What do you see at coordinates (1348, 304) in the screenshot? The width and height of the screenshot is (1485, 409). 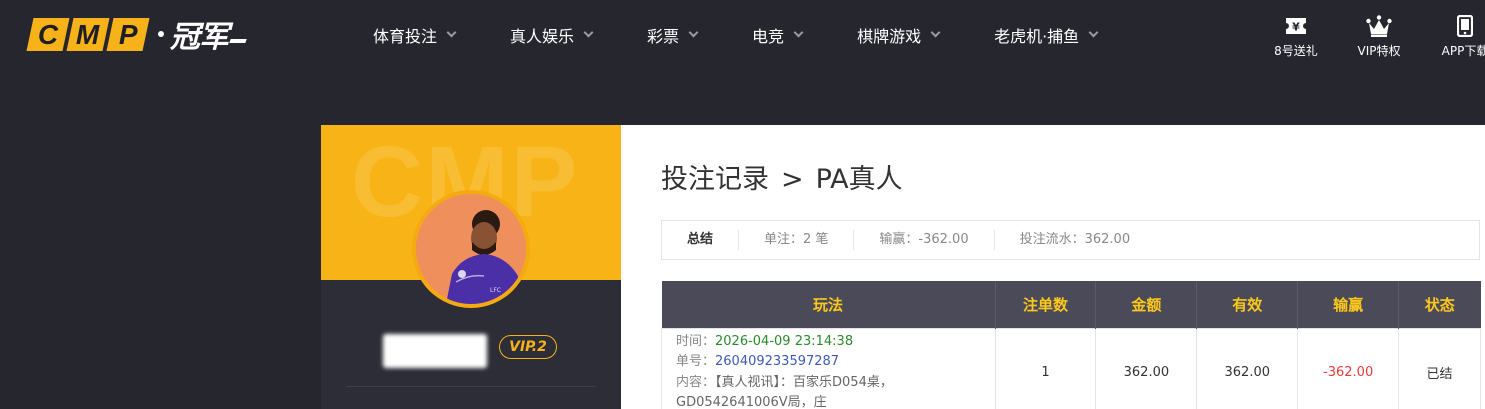 I see `col-header-winloss: 输赢` at bounding box center [1348, 304].